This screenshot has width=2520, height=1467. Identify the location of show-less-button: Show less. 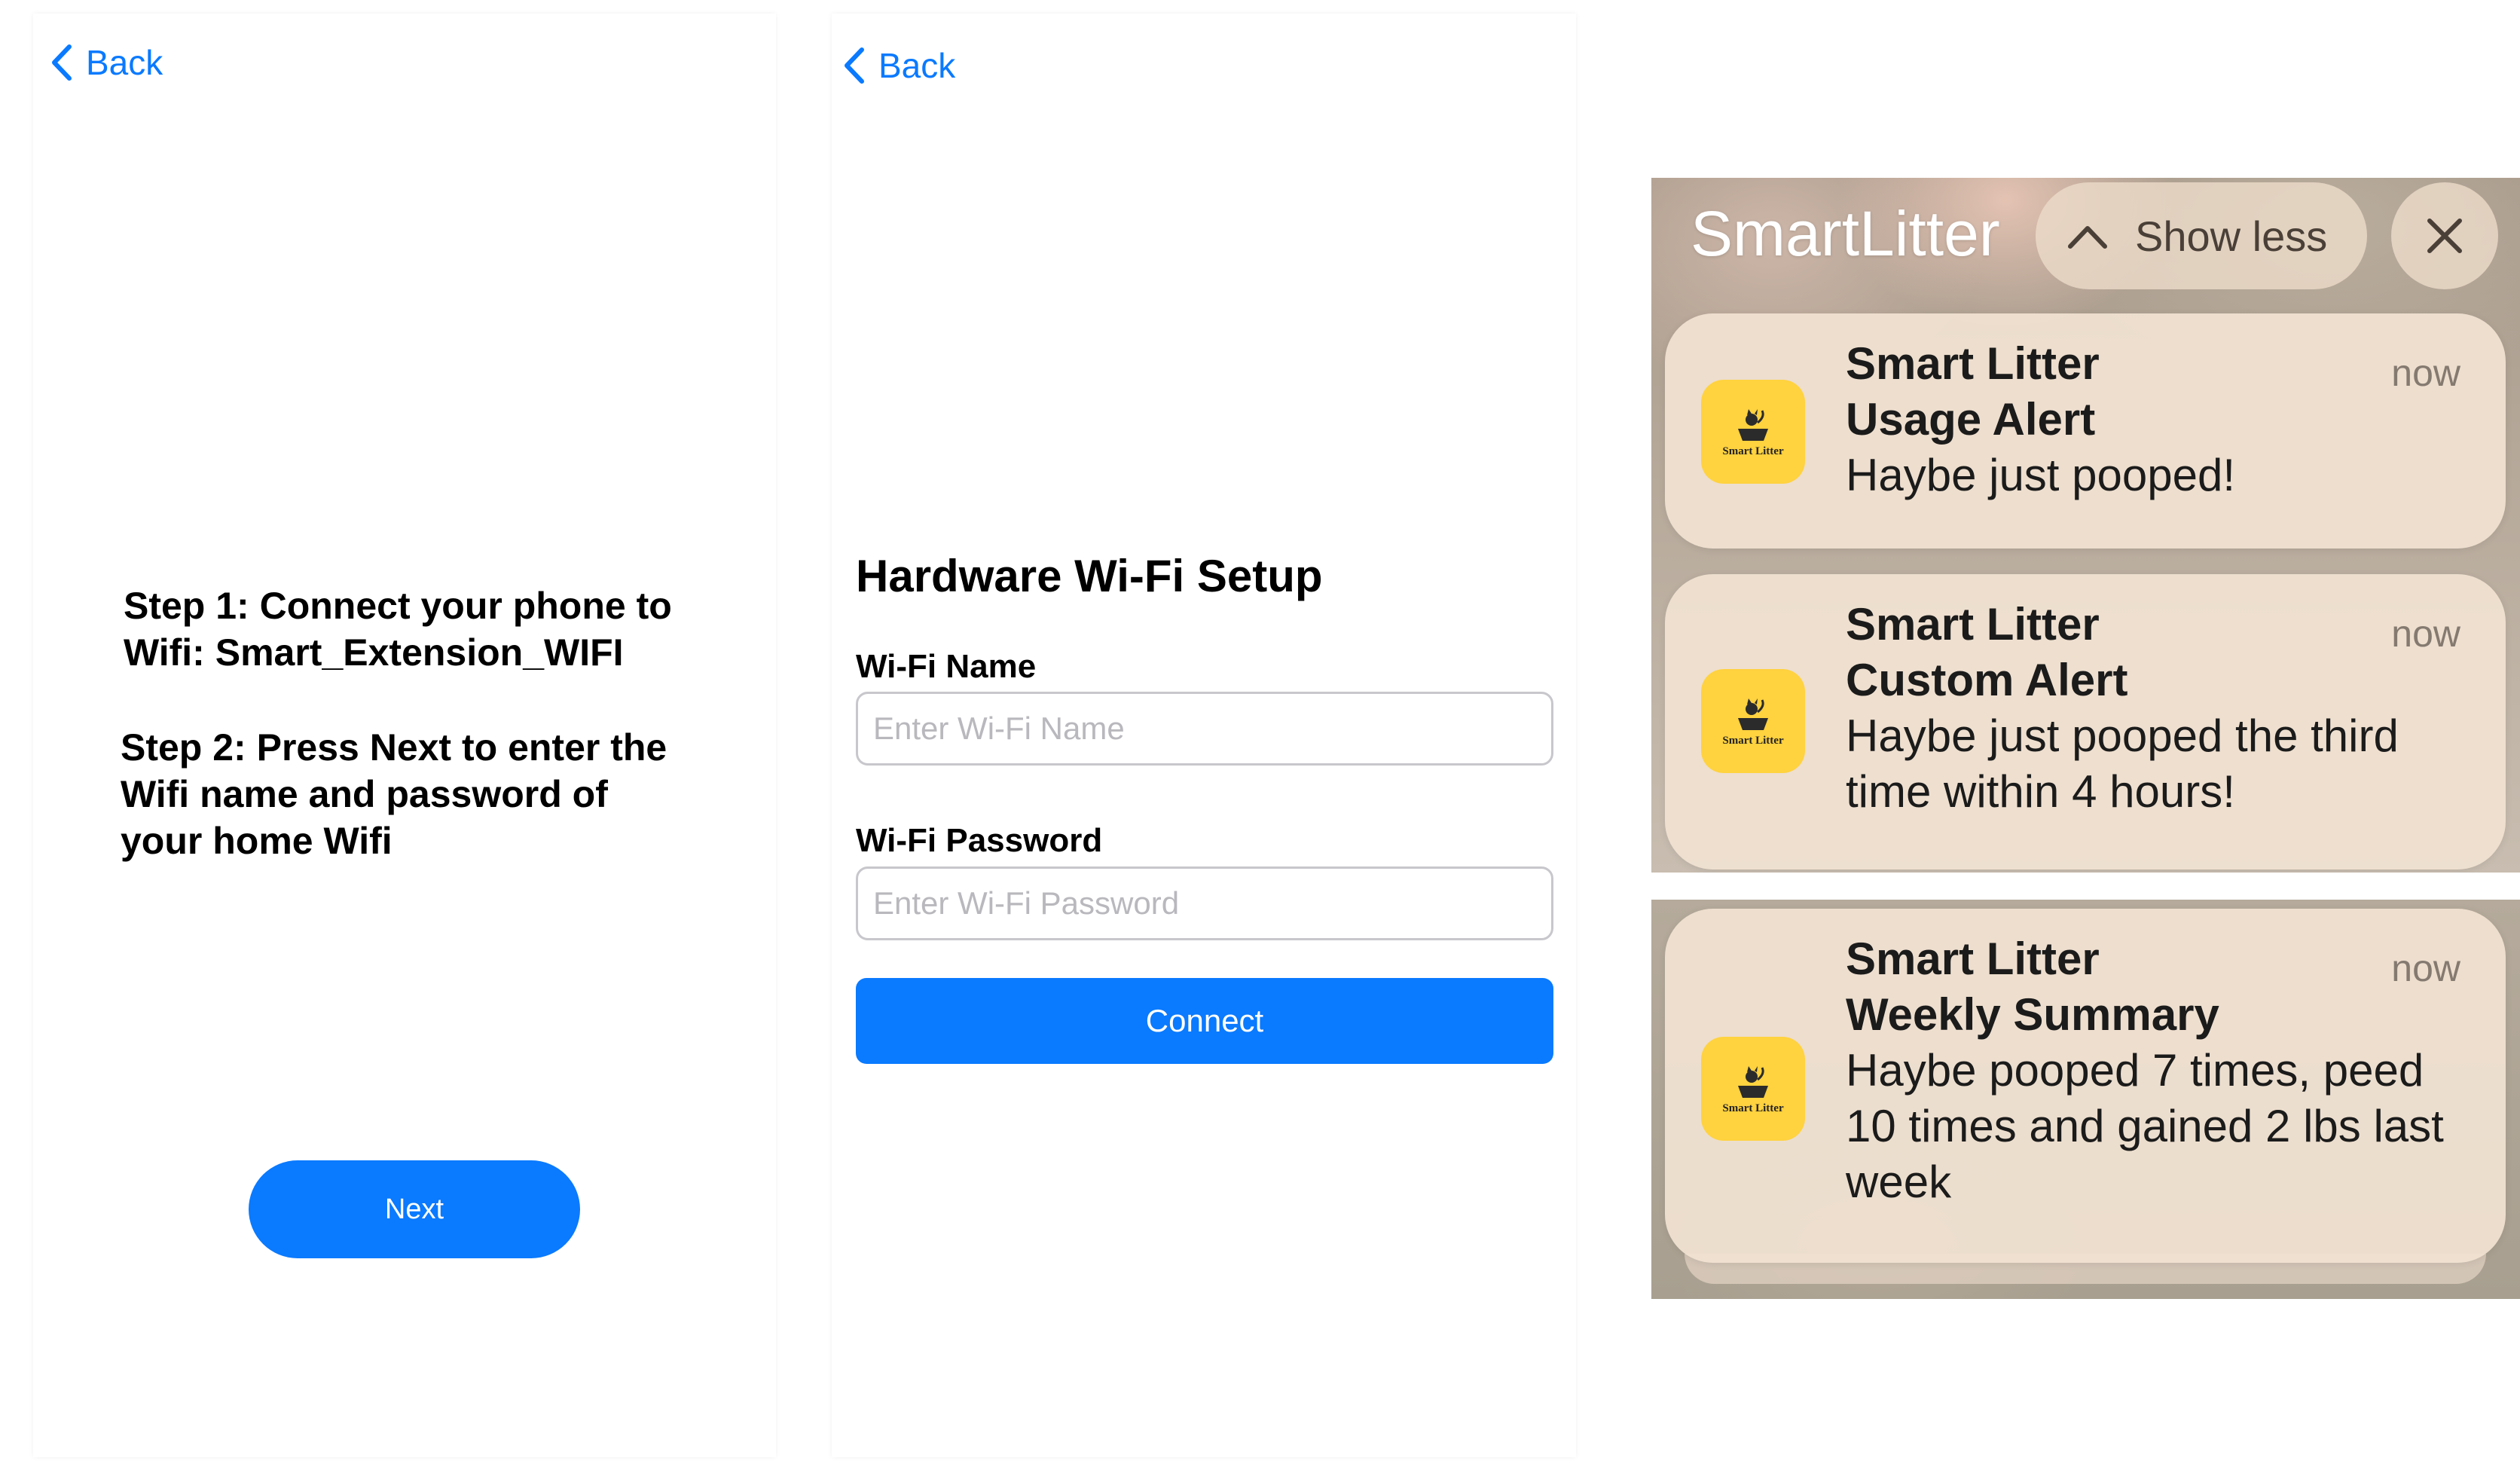
(2201, 235).